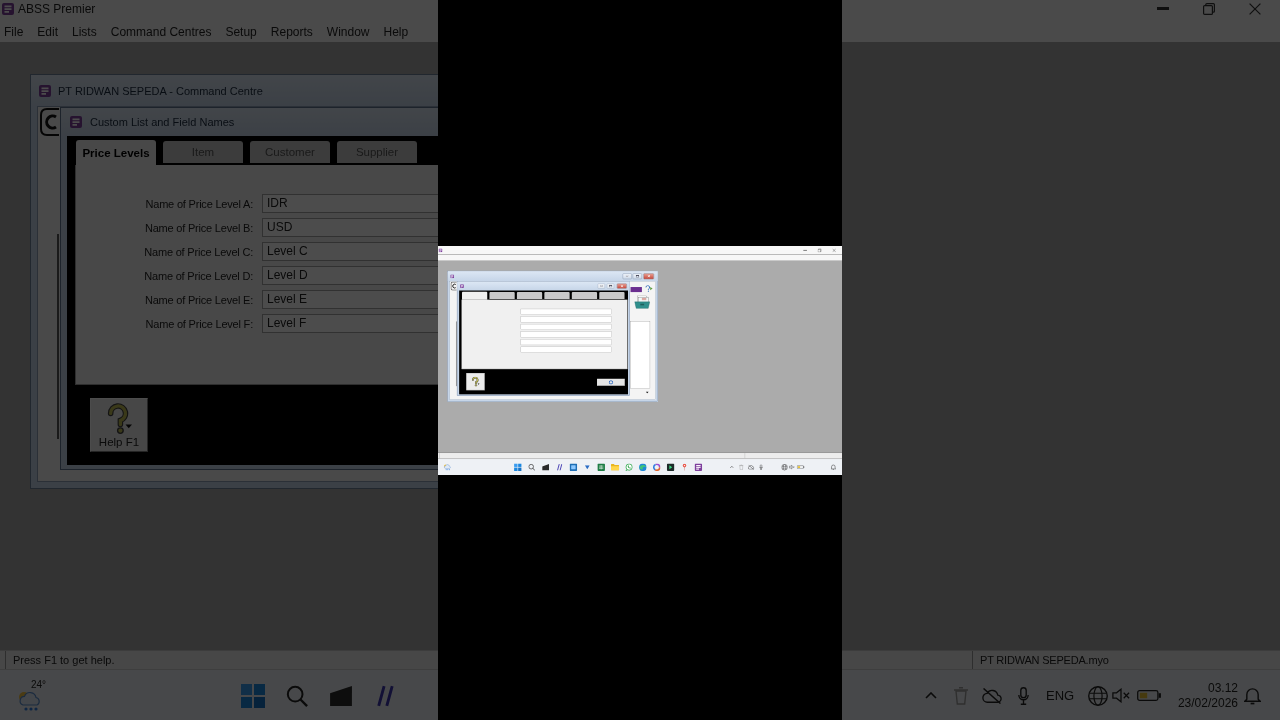  I want to click on triangle-icon, so click(587, 466).